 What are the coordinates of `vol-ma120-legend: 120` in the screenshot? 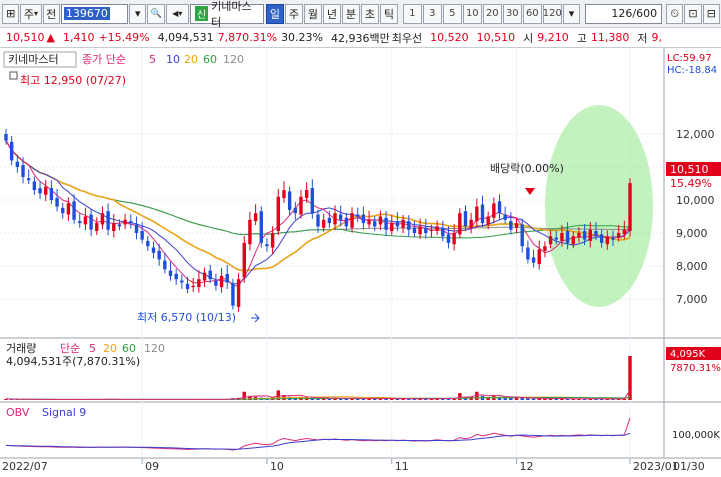 It's located at (154, 348).